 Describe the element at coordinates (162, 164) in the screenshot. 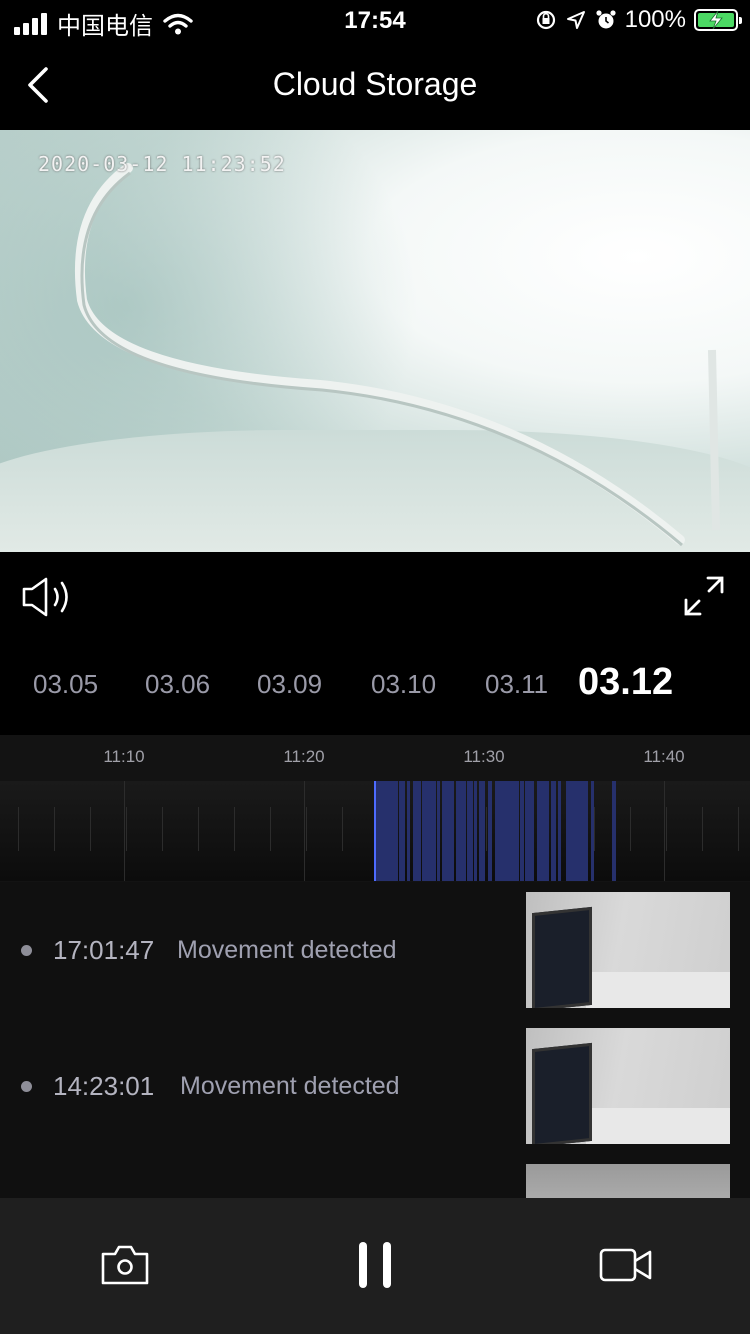

I see `video-timestamp: 2020-03-12 11:23:52` at that location.